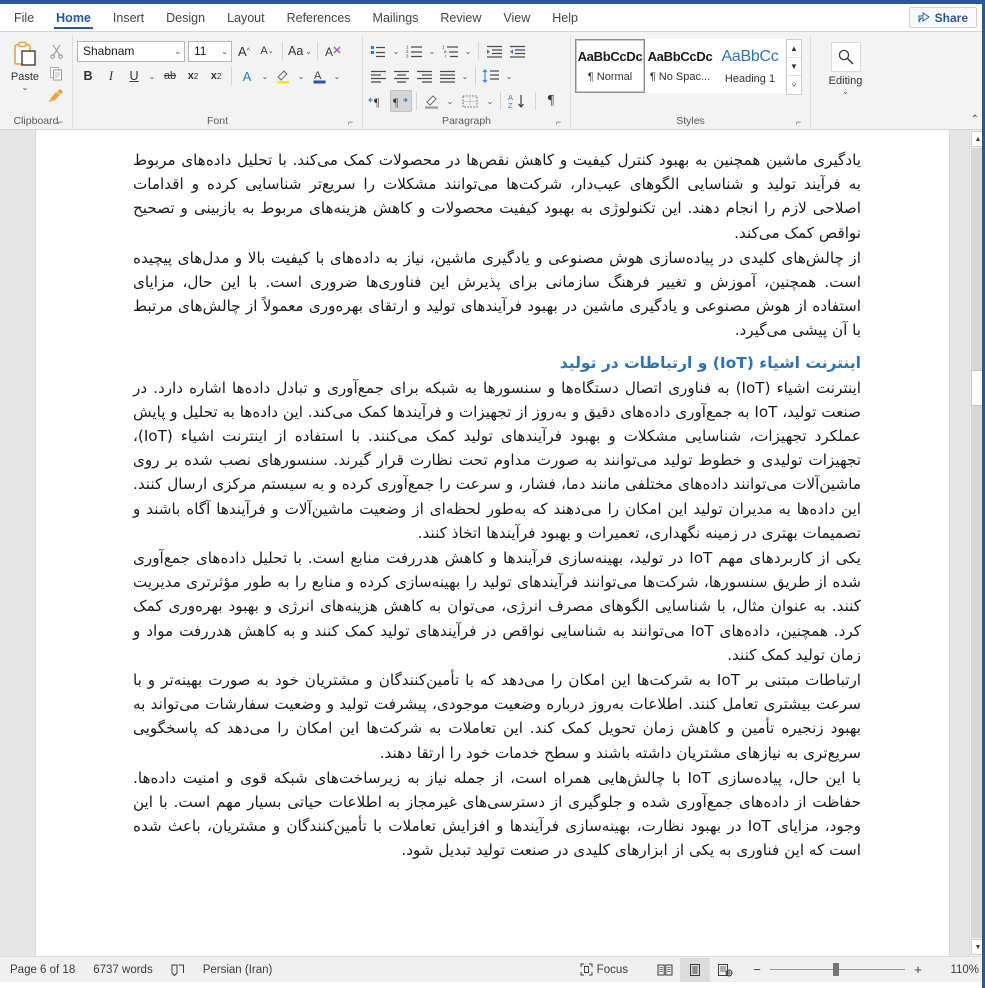 This screenshot has width=985, height=988. What do you see at coordinates (210, 51) in the screenshot?
I see `font-size-combobox: 11 ⌄` at bounding box center [210, 51].